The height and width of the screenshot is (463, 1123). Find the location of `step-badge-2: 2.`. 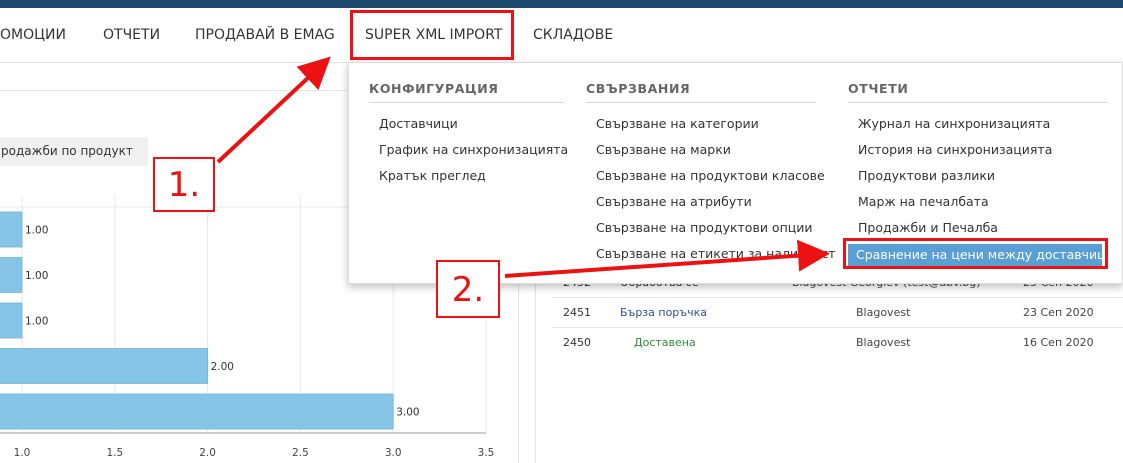

step-badge-2: 2. is located at coordinates (468, 289).